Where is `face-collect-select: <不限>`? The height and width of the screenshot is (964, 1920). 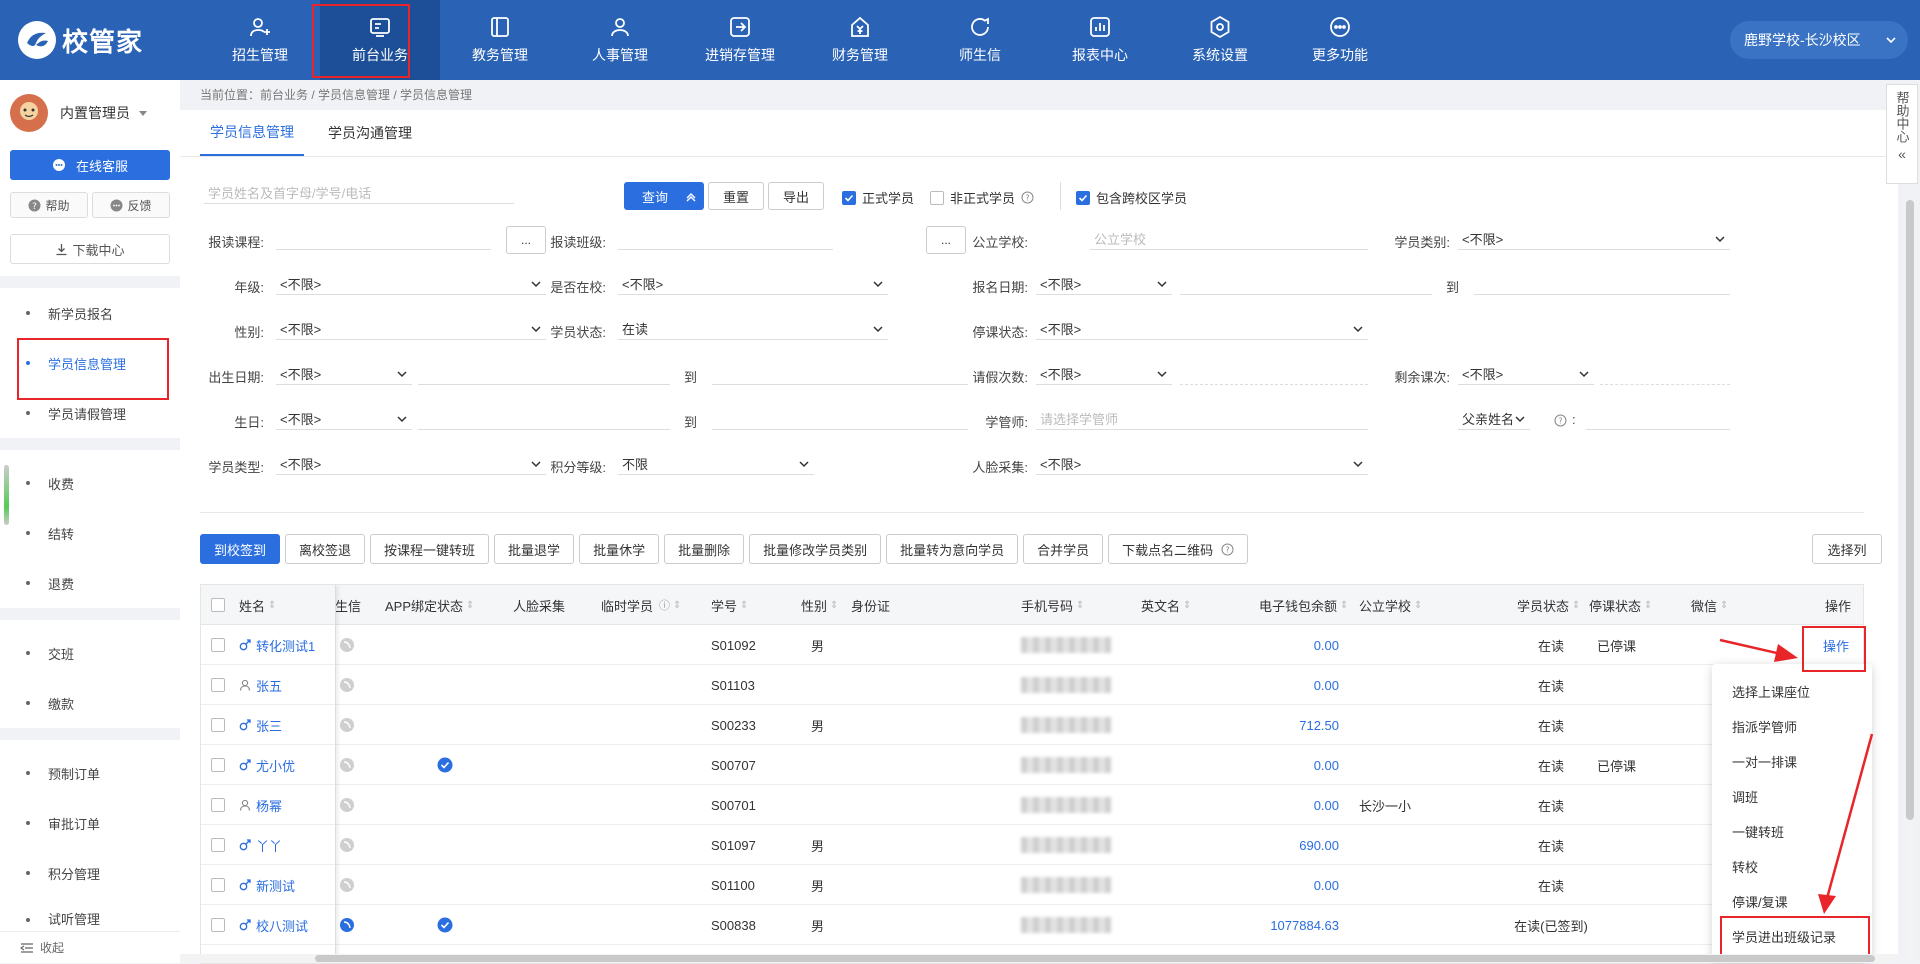
face-collect-select: <不限> is located at coordinates (1202, 464).